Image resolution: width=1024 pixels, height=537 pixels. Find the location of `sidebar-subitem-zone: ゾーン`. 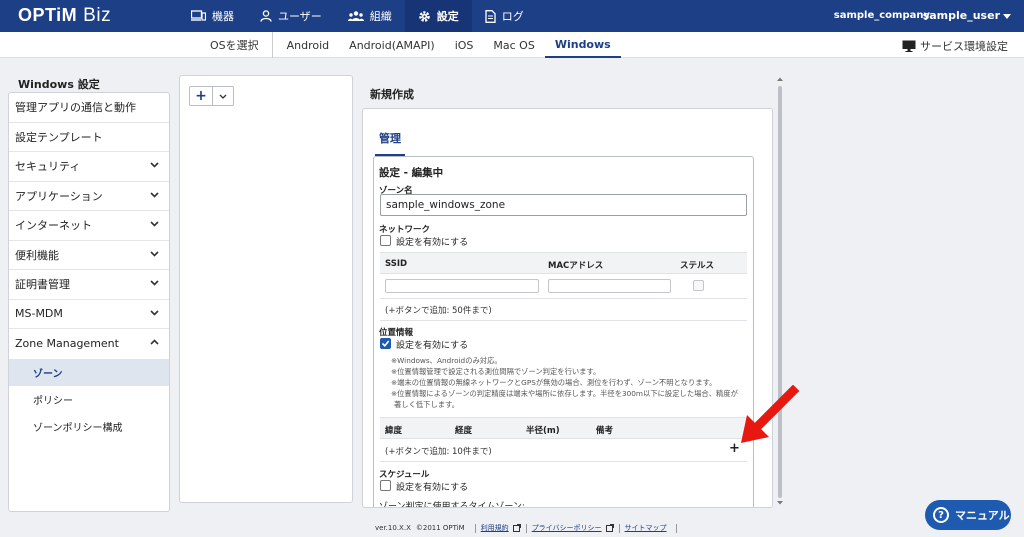

sidebar-subitem-zone: ゾーン is located at coordinates (89, 372).